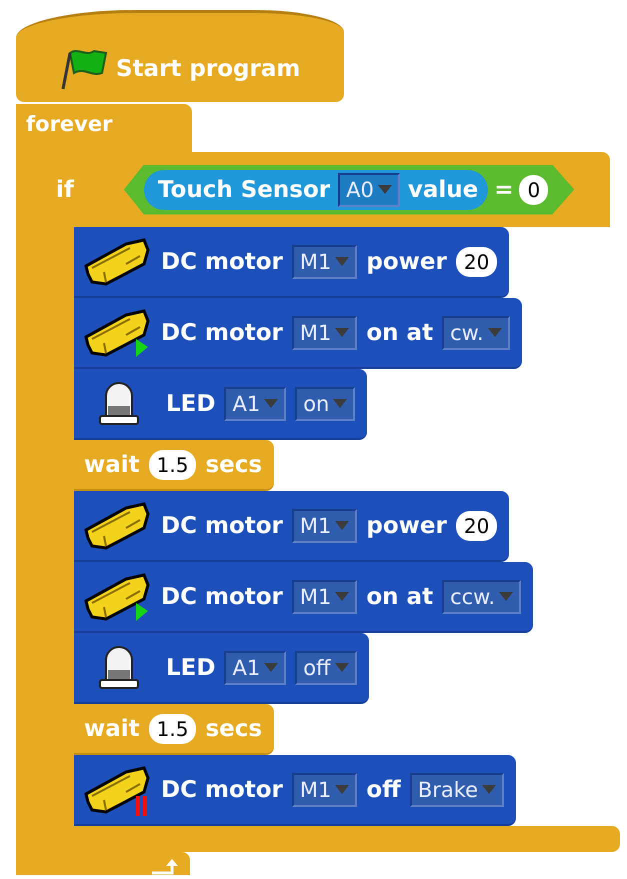 Image resolution: width=627 pixels, height=879 pixels. Describe the element at coordinates (326, 667) in the screenshot. I see `dropdown: off` at that location.